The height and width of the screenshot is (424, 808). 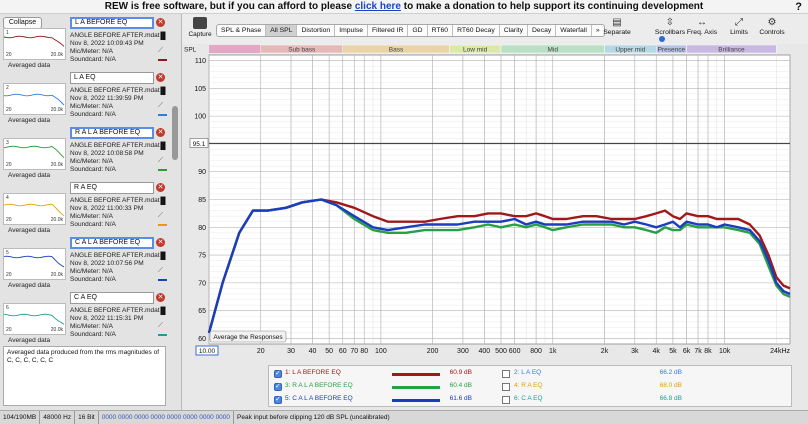 What do you see at coordinates (112, 133) in the screenshot?
I see `measurement-name-field: R A L A BEFORE EQ` at bounding box center [112, 133].